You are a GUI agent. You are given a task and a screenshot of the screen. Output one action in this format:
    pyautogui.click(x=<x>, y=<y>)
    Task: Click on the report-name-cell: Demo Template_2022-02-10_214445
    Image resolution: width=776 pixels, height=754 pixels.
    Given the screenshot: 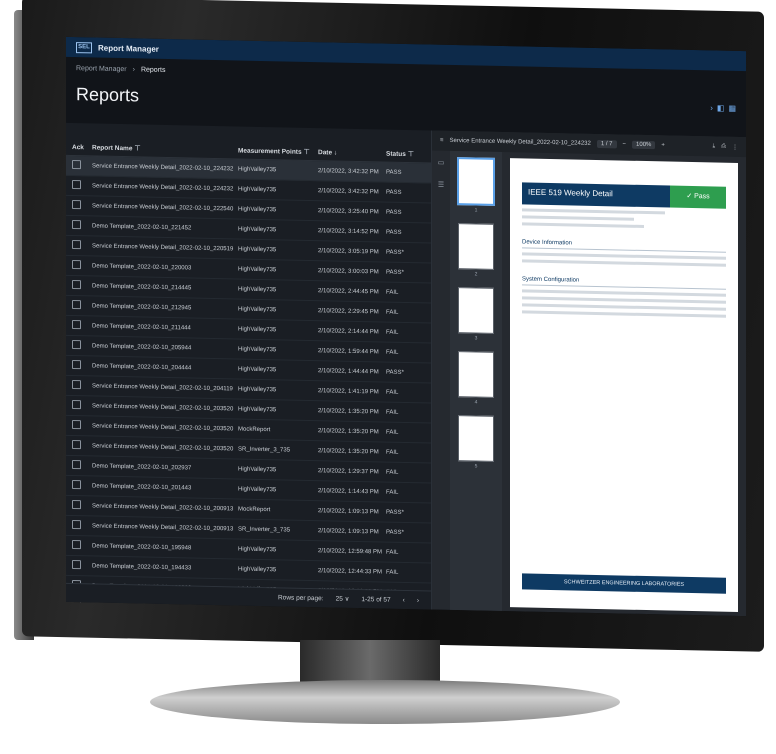 What is the action you would take?
    pyautogui.click(x=142, y=287)
    